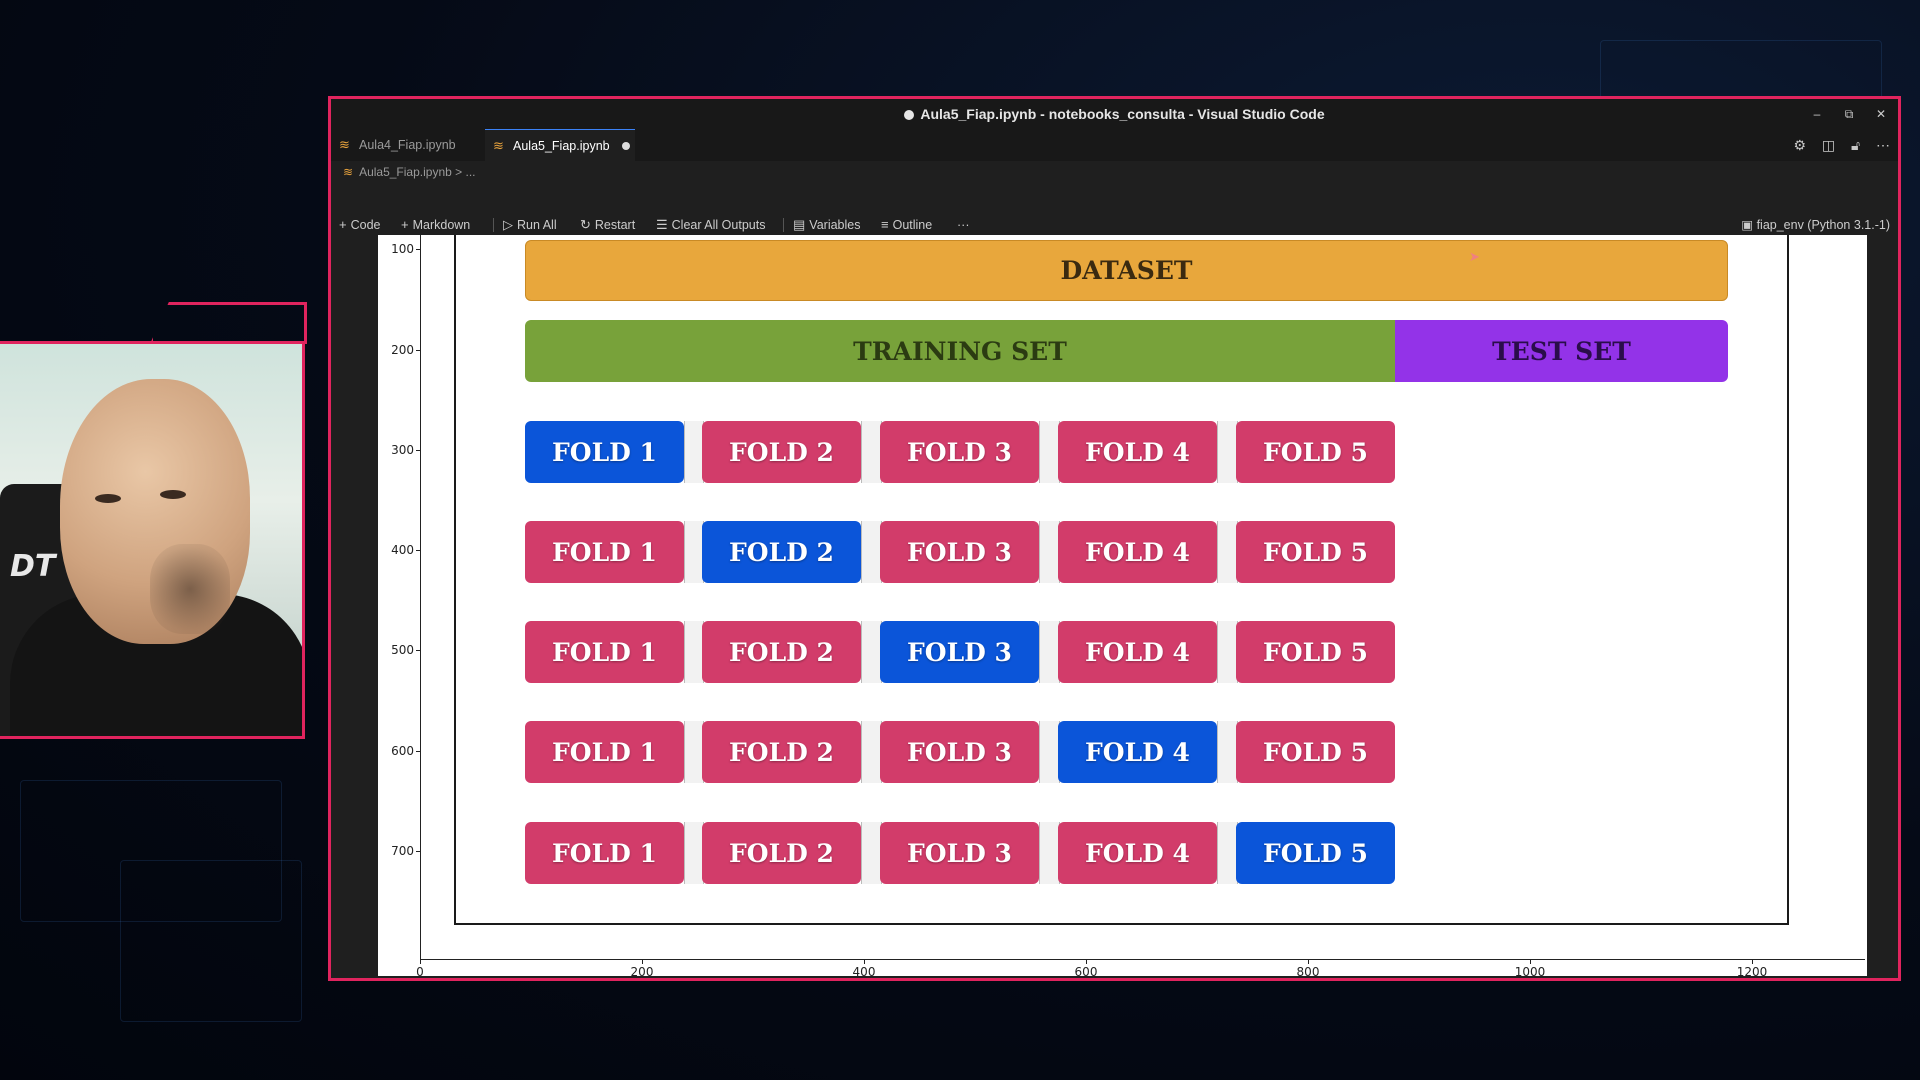 The image size is (1920, 1080). What do you see at coordinates (1849, 114) in the screenshot?
I see `restore-button: ⧉` at bounding box center [1849, 114].